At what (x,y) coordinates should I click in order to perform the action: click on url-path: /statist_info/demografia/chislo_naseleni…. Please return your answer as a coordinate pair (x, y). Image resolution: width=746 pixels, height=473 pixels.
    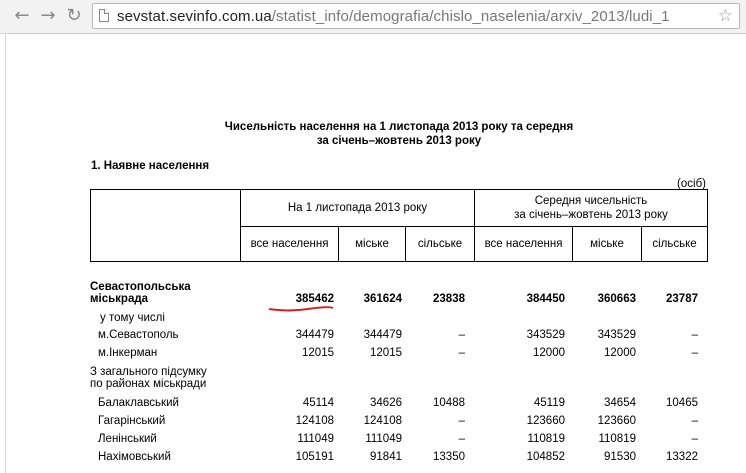
    Looking at the image, I should click on (470, 16).